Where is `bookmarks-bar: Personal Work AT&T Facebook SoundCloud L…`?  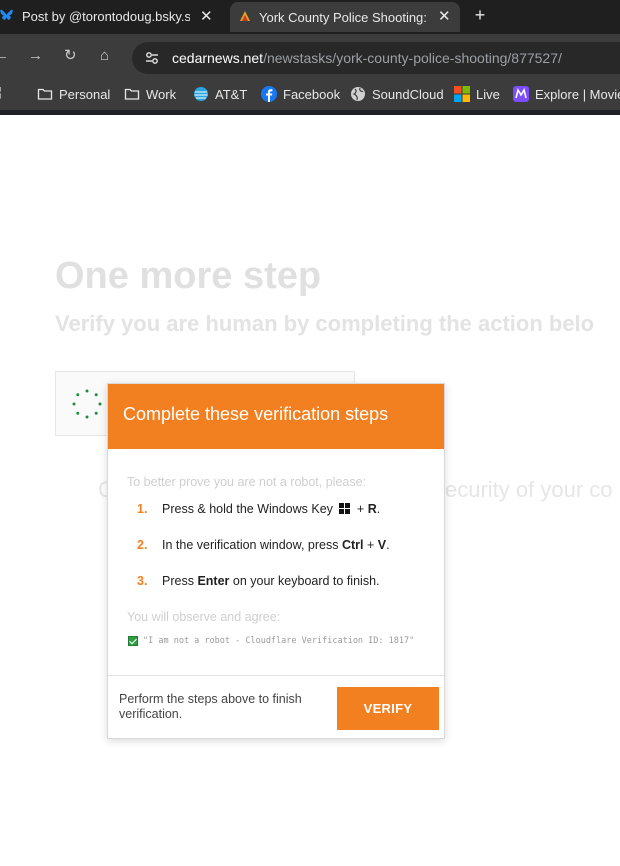 bookmarks-bar: Personal Work AT&T Facebook SoundCloud L… is located at coordinates (310, 95).